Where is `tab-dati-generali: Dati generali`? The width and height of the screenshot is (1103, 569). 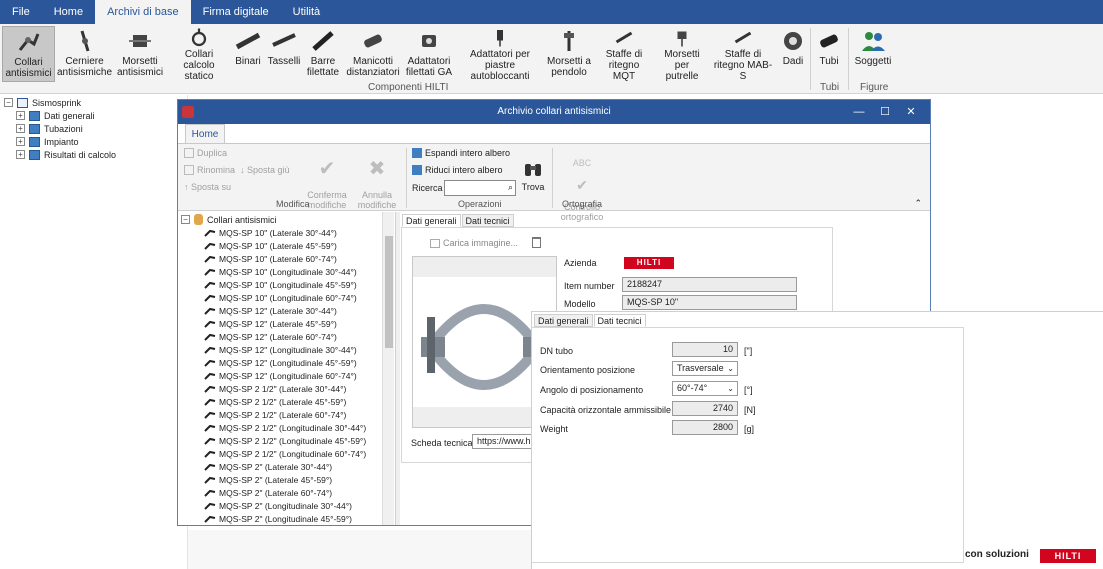
tab-dati-generali: Dati generali is located at coordinates (431, 220).